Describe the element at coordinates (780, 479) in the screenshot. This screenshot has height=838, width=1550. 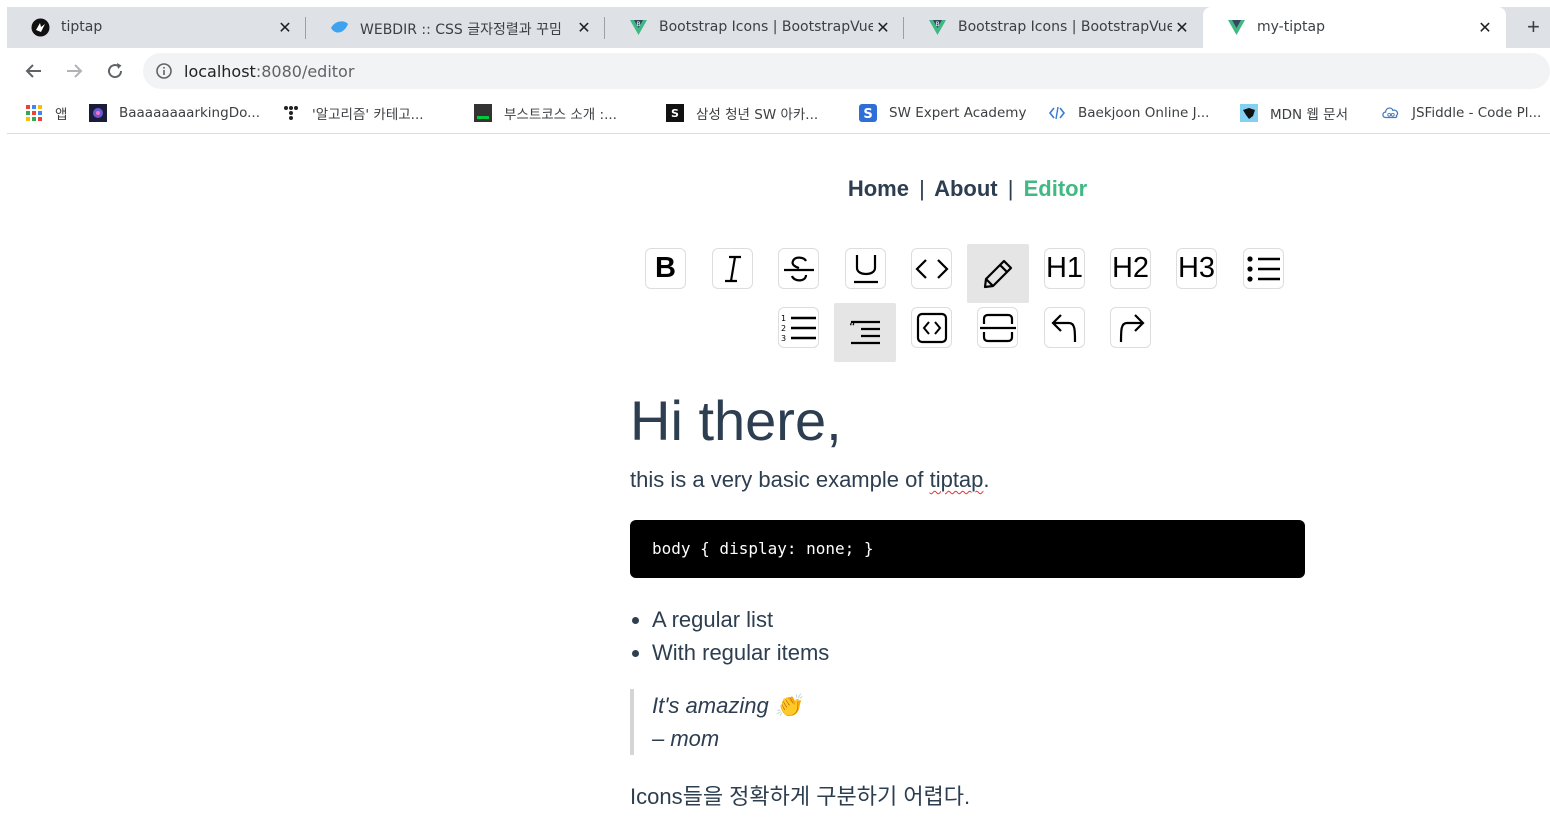
I see `paragraph-text: this is a very basic example of` at that location.